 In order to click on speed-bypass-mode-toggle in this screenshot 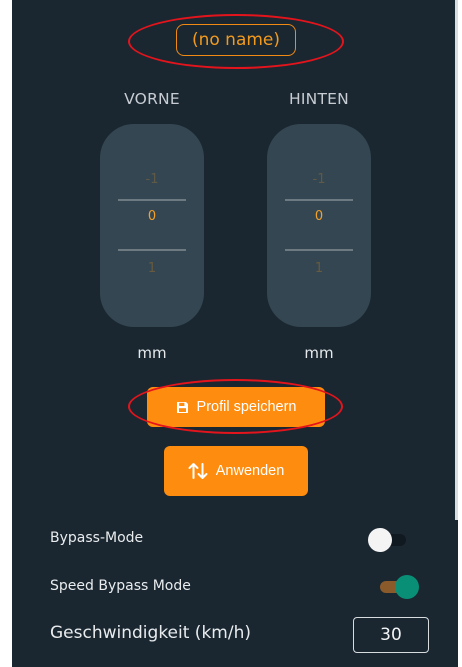, I will do `click(398, 587)`.